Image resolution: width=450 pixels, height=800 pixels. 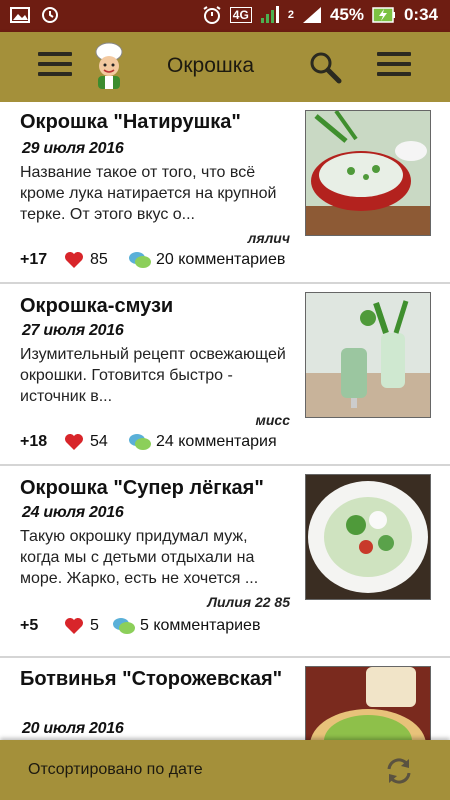 I want to click on battery-charging-icon, so click(x=383, y=15).